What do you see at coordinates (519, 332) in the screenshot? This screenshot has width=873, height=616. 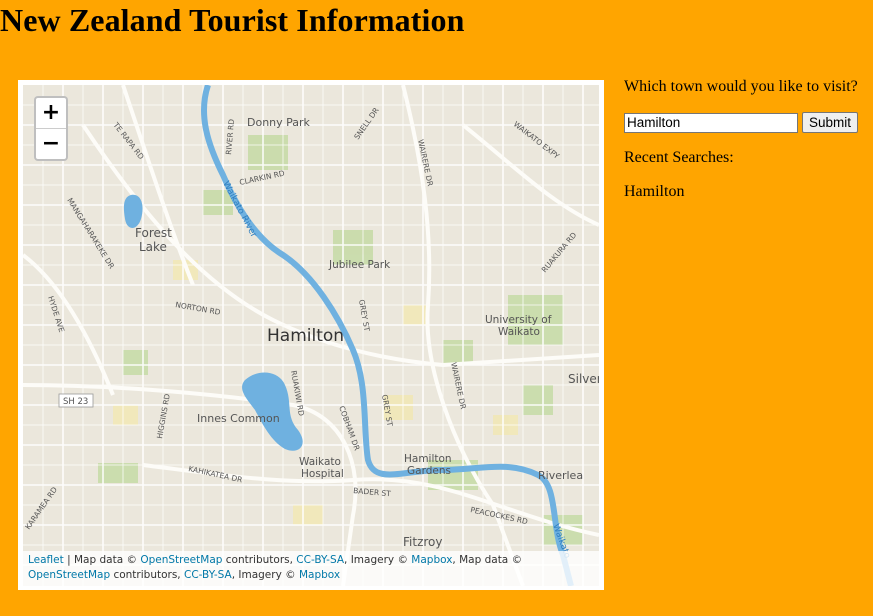 I see `label-university-2: Waikato` at bounding box center [519, 332].